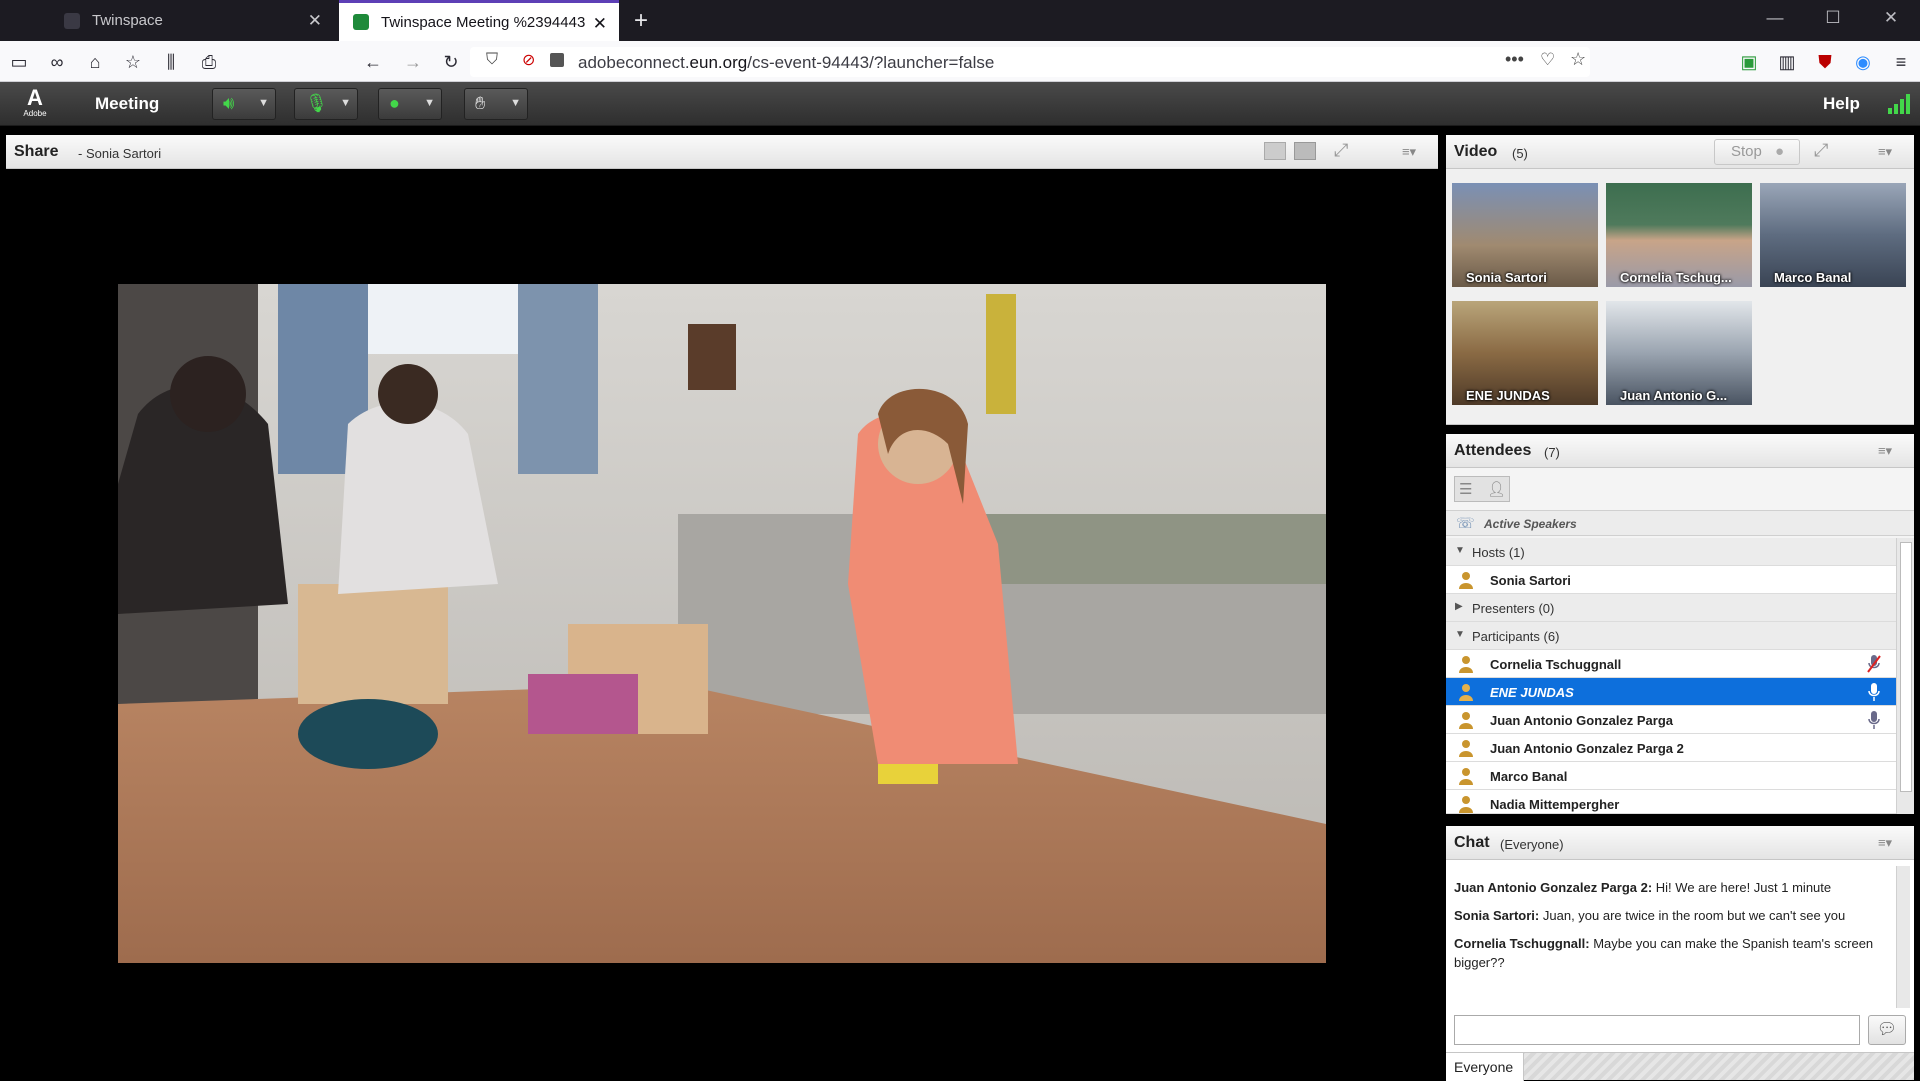  Describe the element at coordinates (1671, 802) in the screenshot. I see `attendee-row: Nadia Mittempergher` at that location.